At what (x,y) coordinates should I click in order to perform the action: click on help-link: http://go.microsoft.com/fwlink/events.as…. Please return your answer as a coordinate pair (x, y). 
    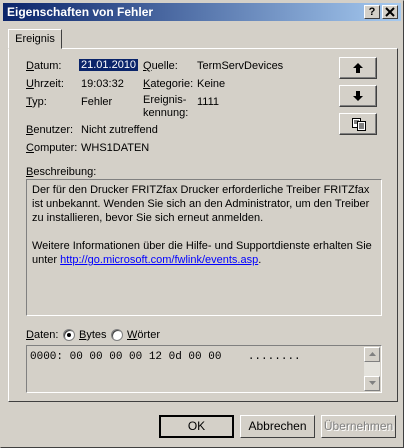
    Looking at the image, I should click on (159, 260).